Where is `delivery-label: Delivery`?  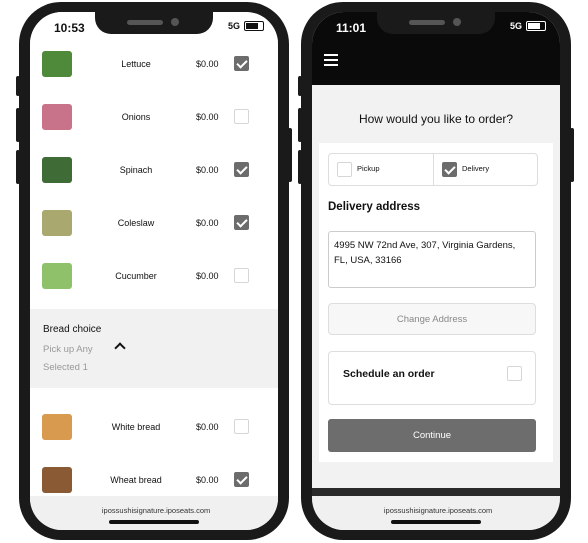 delivery-label: Delivery is located at coordinates (476, 168).